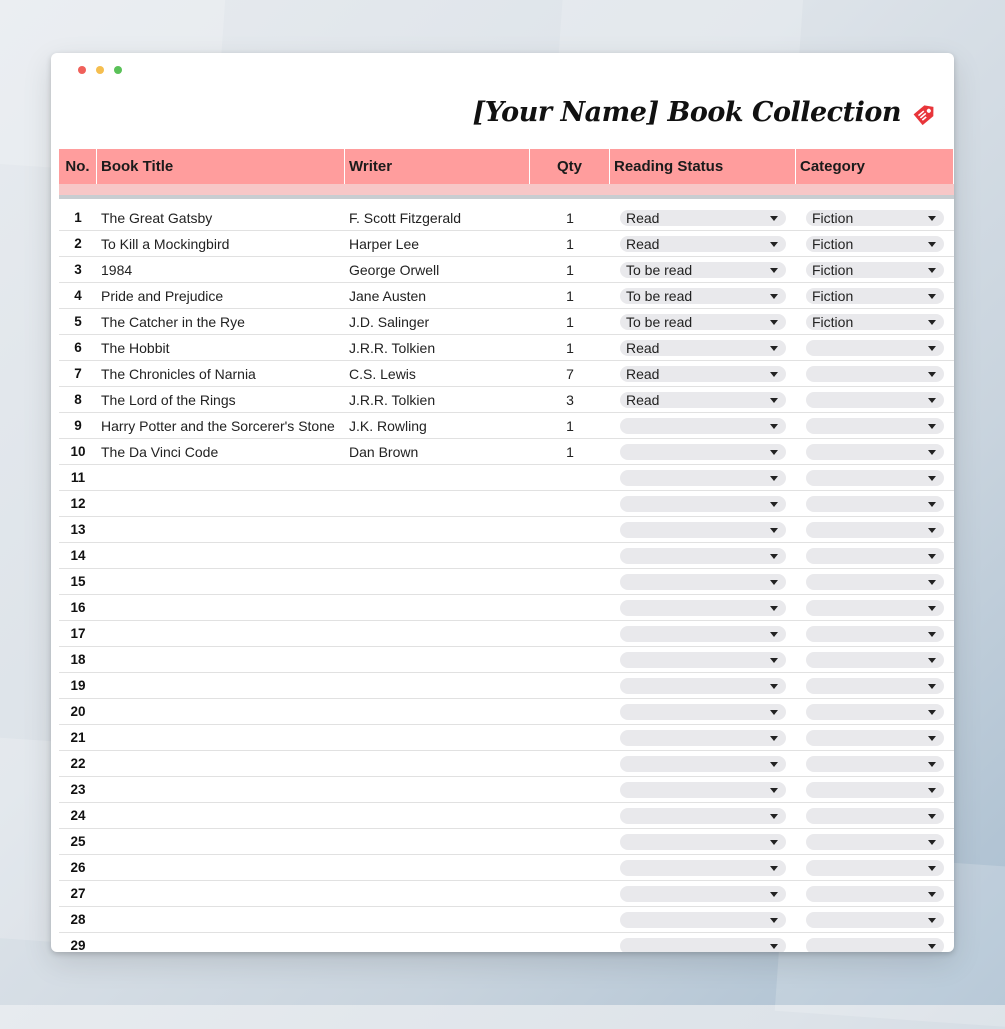 The width and height of the screenshot is (1005, 1029). What do you see at coordinates (221, 374) in the screenshot?
I see `book-title-cell: The Chronicles of Narnia` at bounding box center [221, 374].